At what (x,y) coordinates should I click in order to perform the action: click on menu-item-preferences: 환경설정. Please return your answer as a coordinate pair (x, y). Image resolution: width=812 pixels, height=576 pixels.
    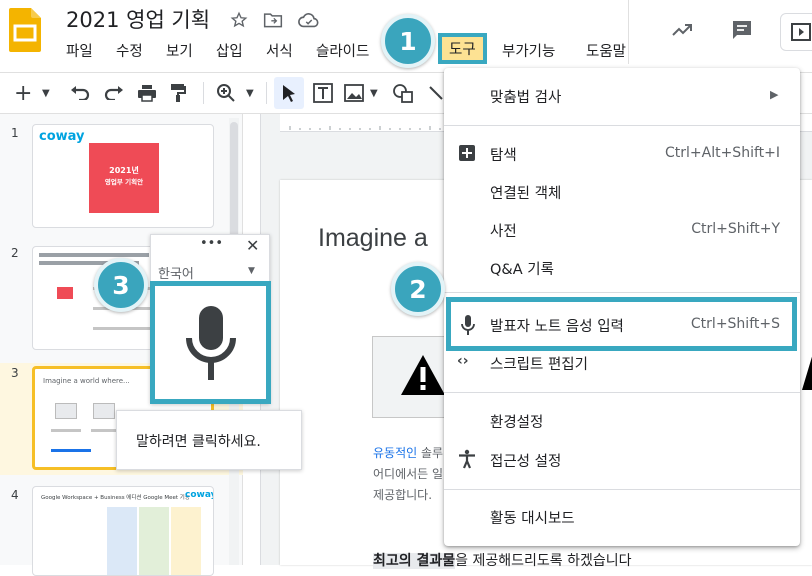
    Looking at the image, I should click on (516, 421).